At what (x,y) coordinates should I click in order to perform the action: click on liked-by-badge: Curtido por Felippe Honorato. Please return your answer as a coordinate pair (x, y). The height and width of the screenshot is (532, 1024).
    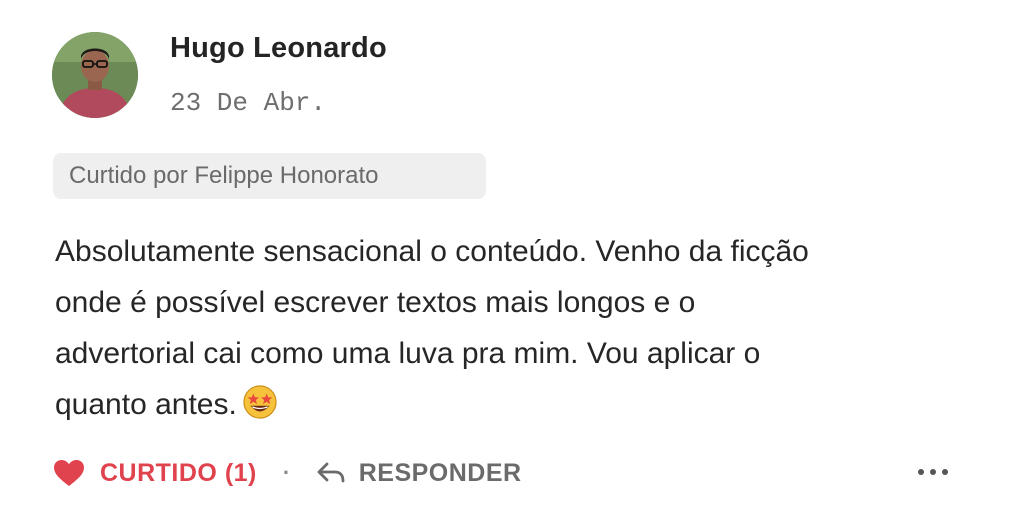
    Looking at the image, I should click on (269, 176).